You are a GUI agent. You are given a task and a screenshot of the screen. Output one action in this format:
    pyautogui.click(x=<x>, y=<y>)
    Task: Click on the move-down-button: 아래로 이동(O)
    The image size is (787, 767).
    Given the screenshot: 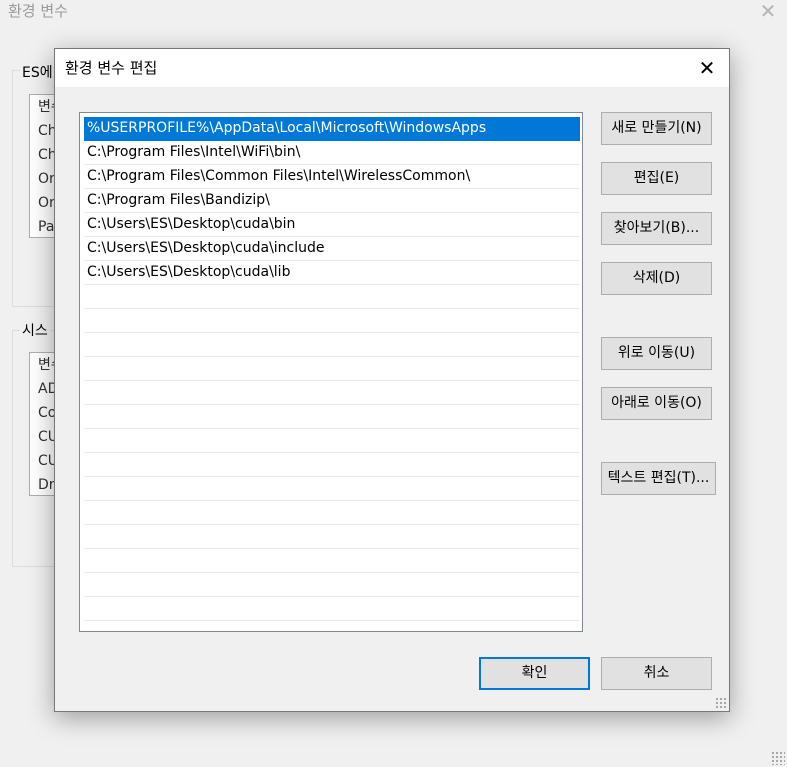 What is the action you would take?
    pyautogui.click(x=656, y=403)
    